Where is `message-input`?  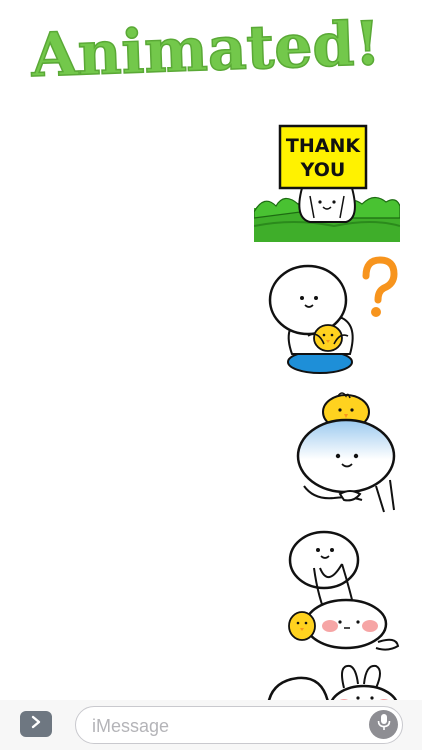
message-input is located at coordinates (227, 726).